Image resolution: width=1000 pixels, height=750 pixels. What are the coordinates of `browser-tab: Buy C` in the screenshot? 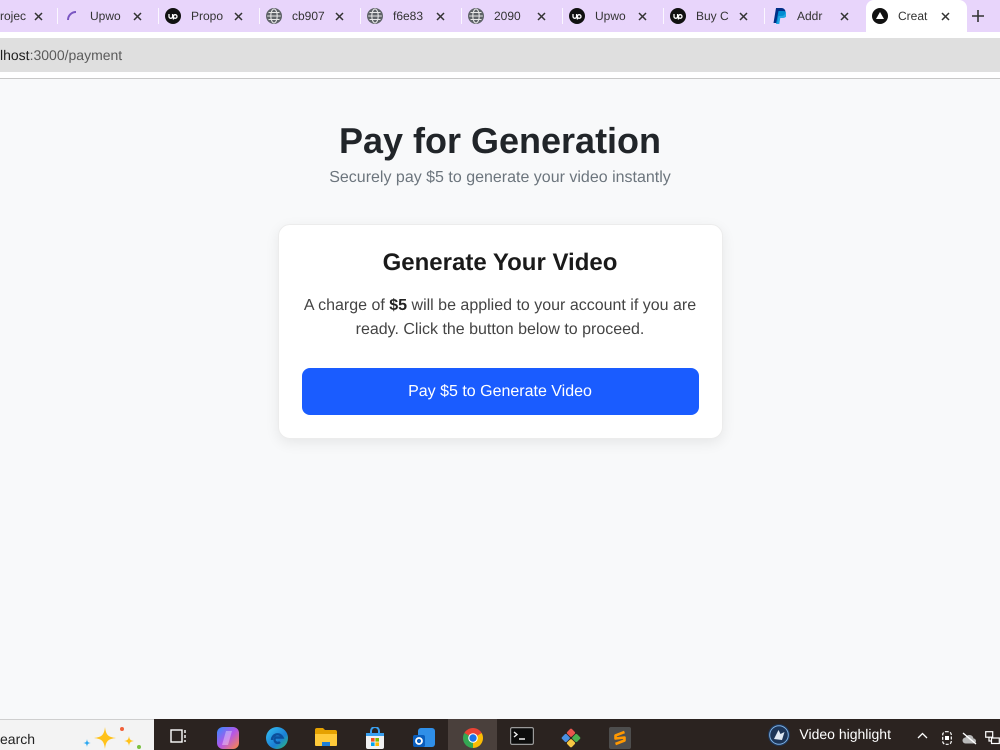 It's located at (714, 16).